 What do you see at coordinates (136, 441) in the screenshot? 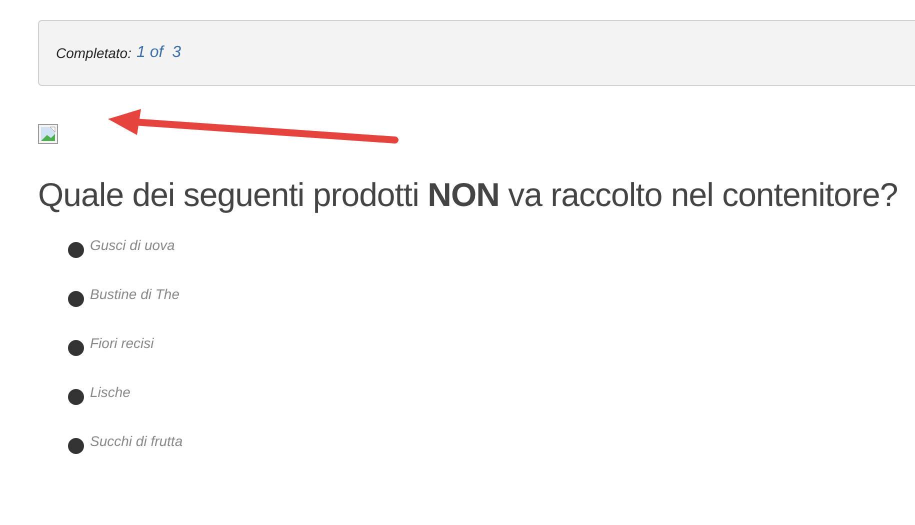
I see `answer-option: Succhi di frutta` at bounding box center [136, 441].